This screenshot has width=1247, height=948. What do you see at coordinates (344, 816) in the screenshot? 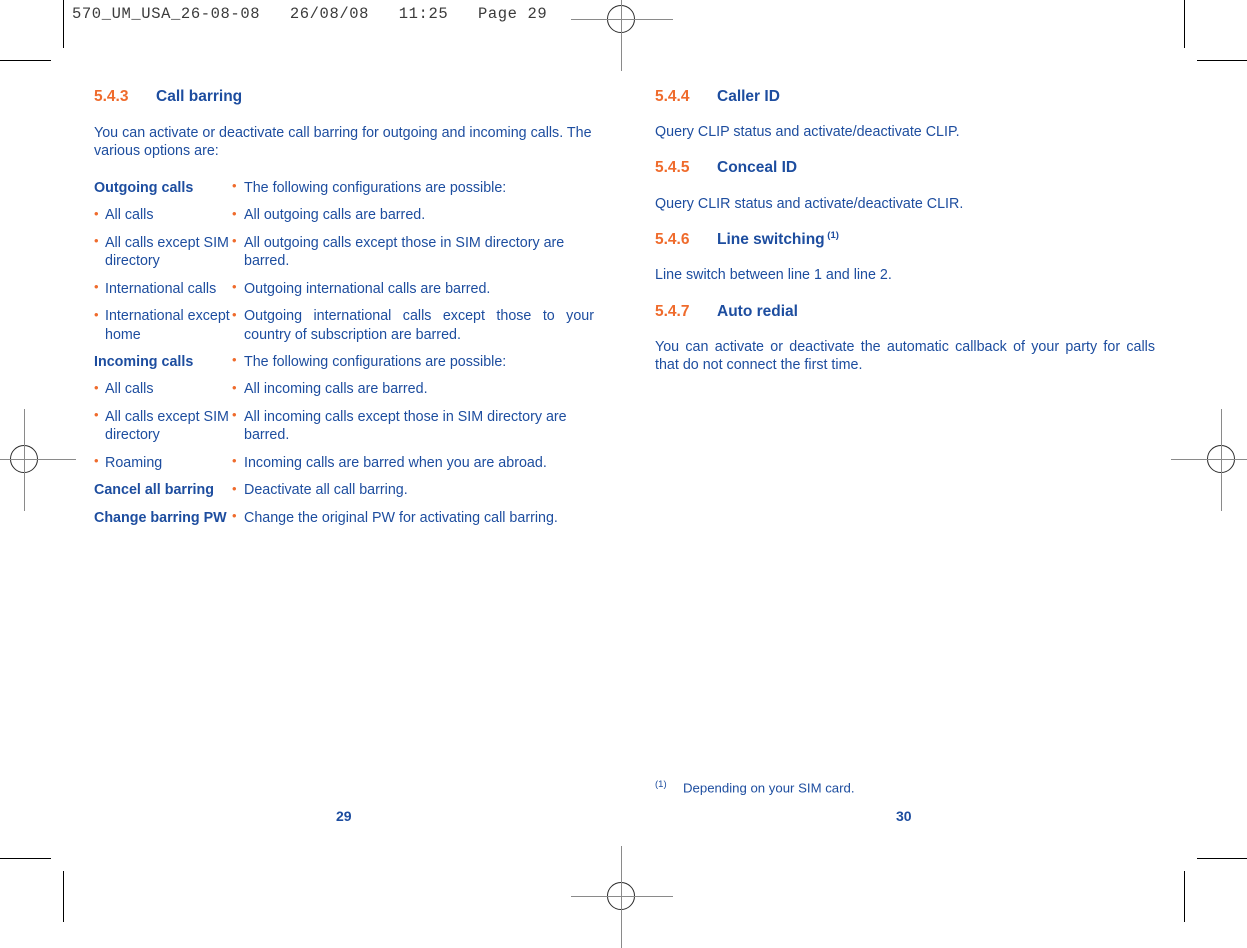
I see `folio-left-page: 29` at bounding box center [344, 816].